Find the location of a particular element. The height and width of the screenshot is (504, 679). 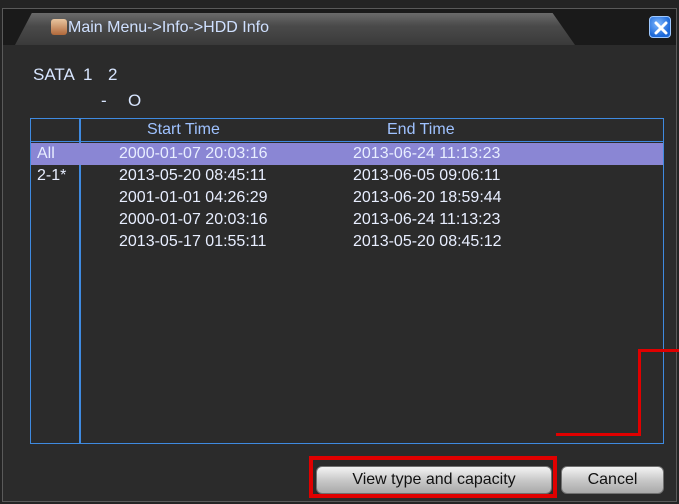

table-row: 2000-01-07 20:03:16 2013-06-24 11:13:23 is located at coordinates (347, 220).